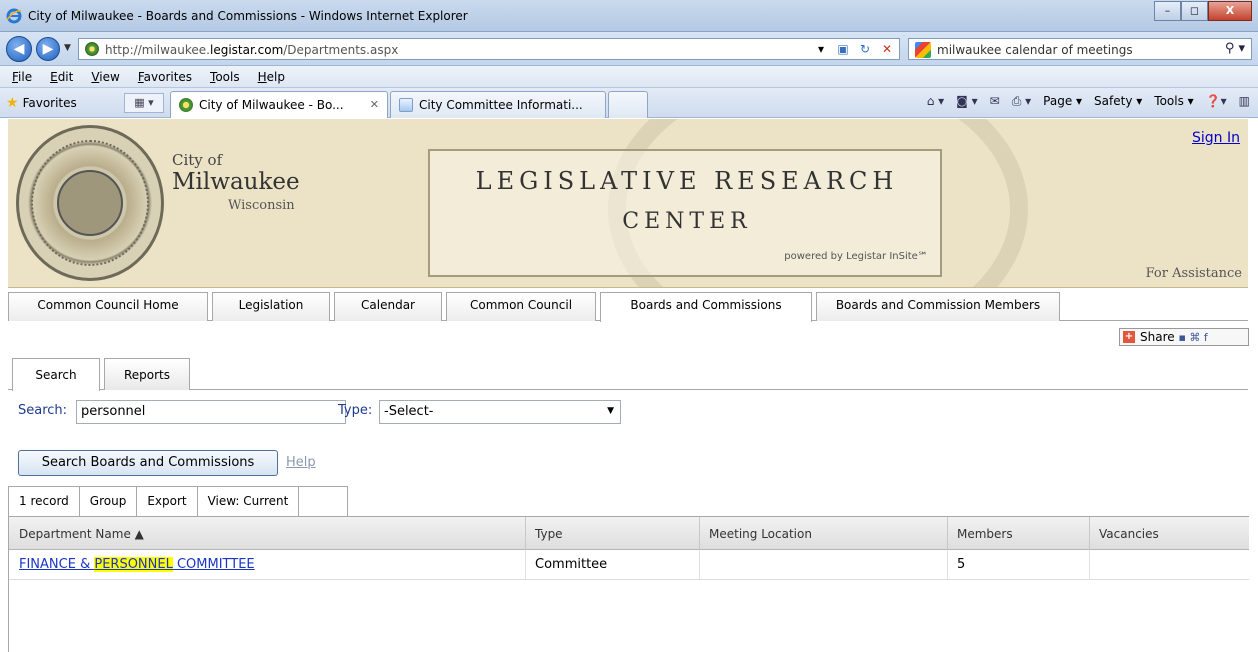 The image size is (1258, 652). Describe the element at coordinates (144, 103) in the screenshot. I see `quick-tabs-button: ▦ ▾` at that location.